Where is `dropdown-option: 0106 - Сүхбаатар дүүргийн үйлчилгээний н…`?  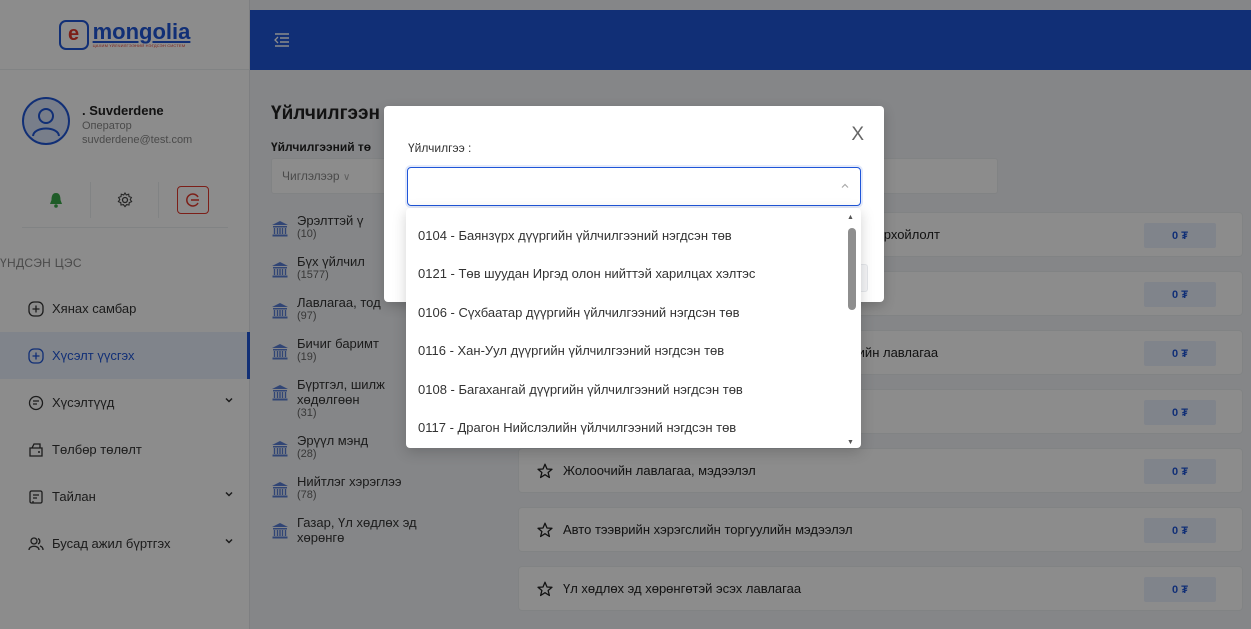
dropdown-option: 0106 - Сүхбаатар дүүргийн үйлчилгээний н… is located at coordinates (633, 312).